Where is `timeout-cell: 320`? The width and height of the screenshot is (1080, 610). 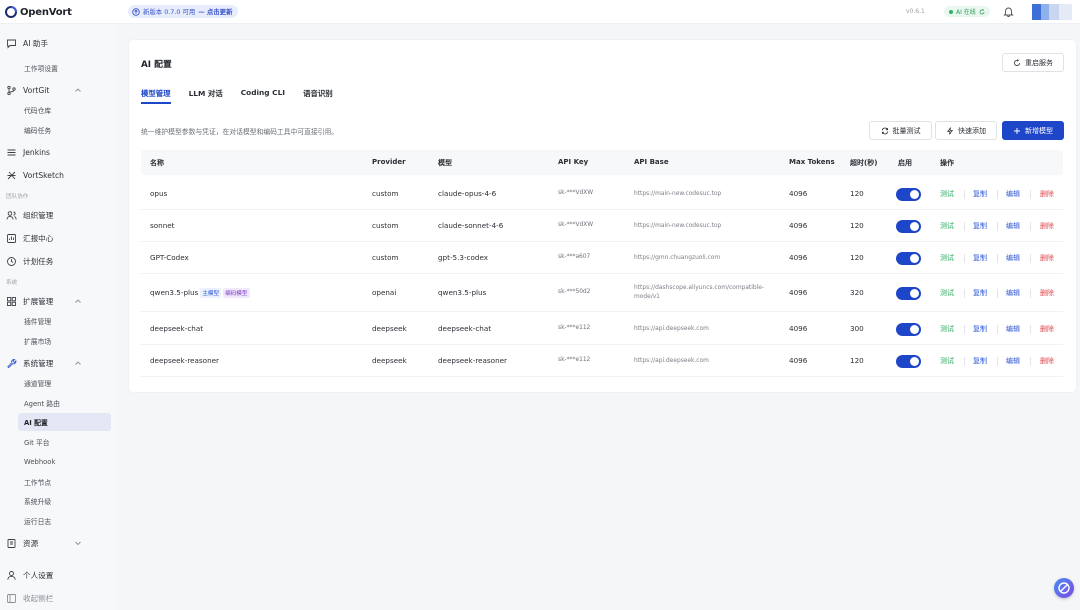
timeout-cell: 320 is located at coordinates (857, 292).